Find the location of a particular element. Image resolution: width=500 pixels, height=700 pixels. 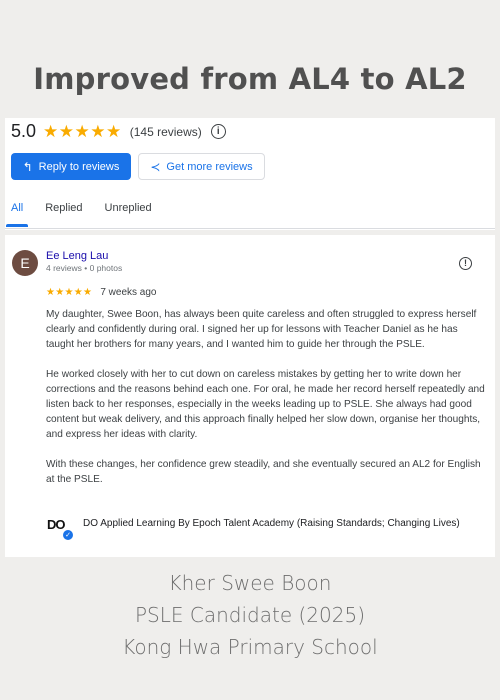

owner-logo-text: DO is located at coordinates (56, 524).